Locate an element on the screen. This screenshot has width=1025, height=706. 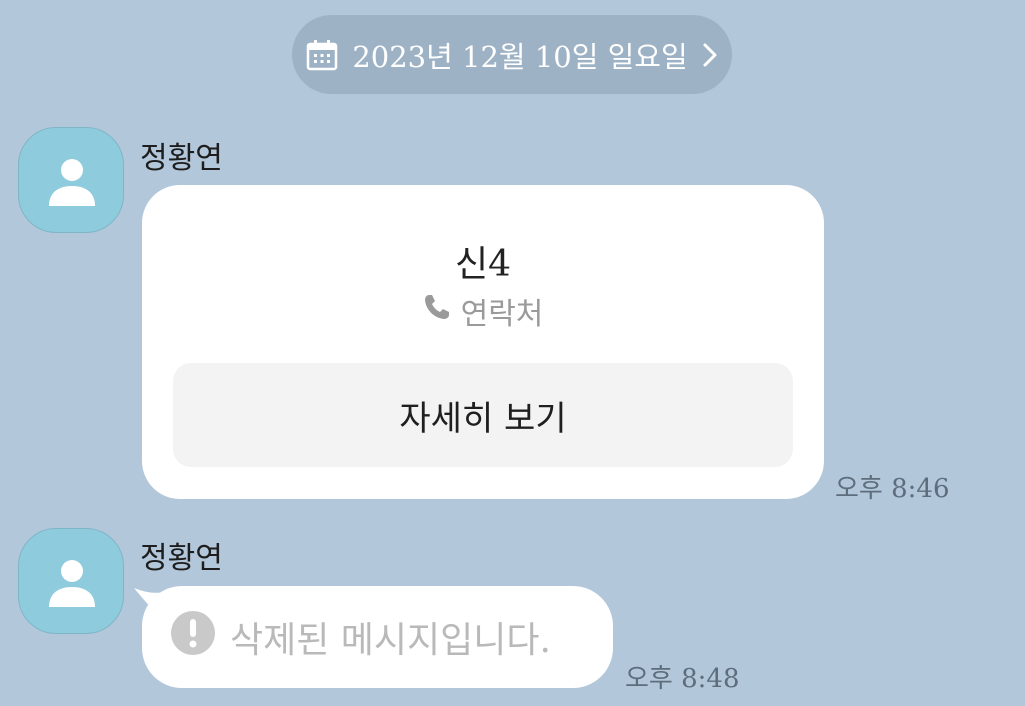
contact-name: 신4 is located at coordinates (483, 264).